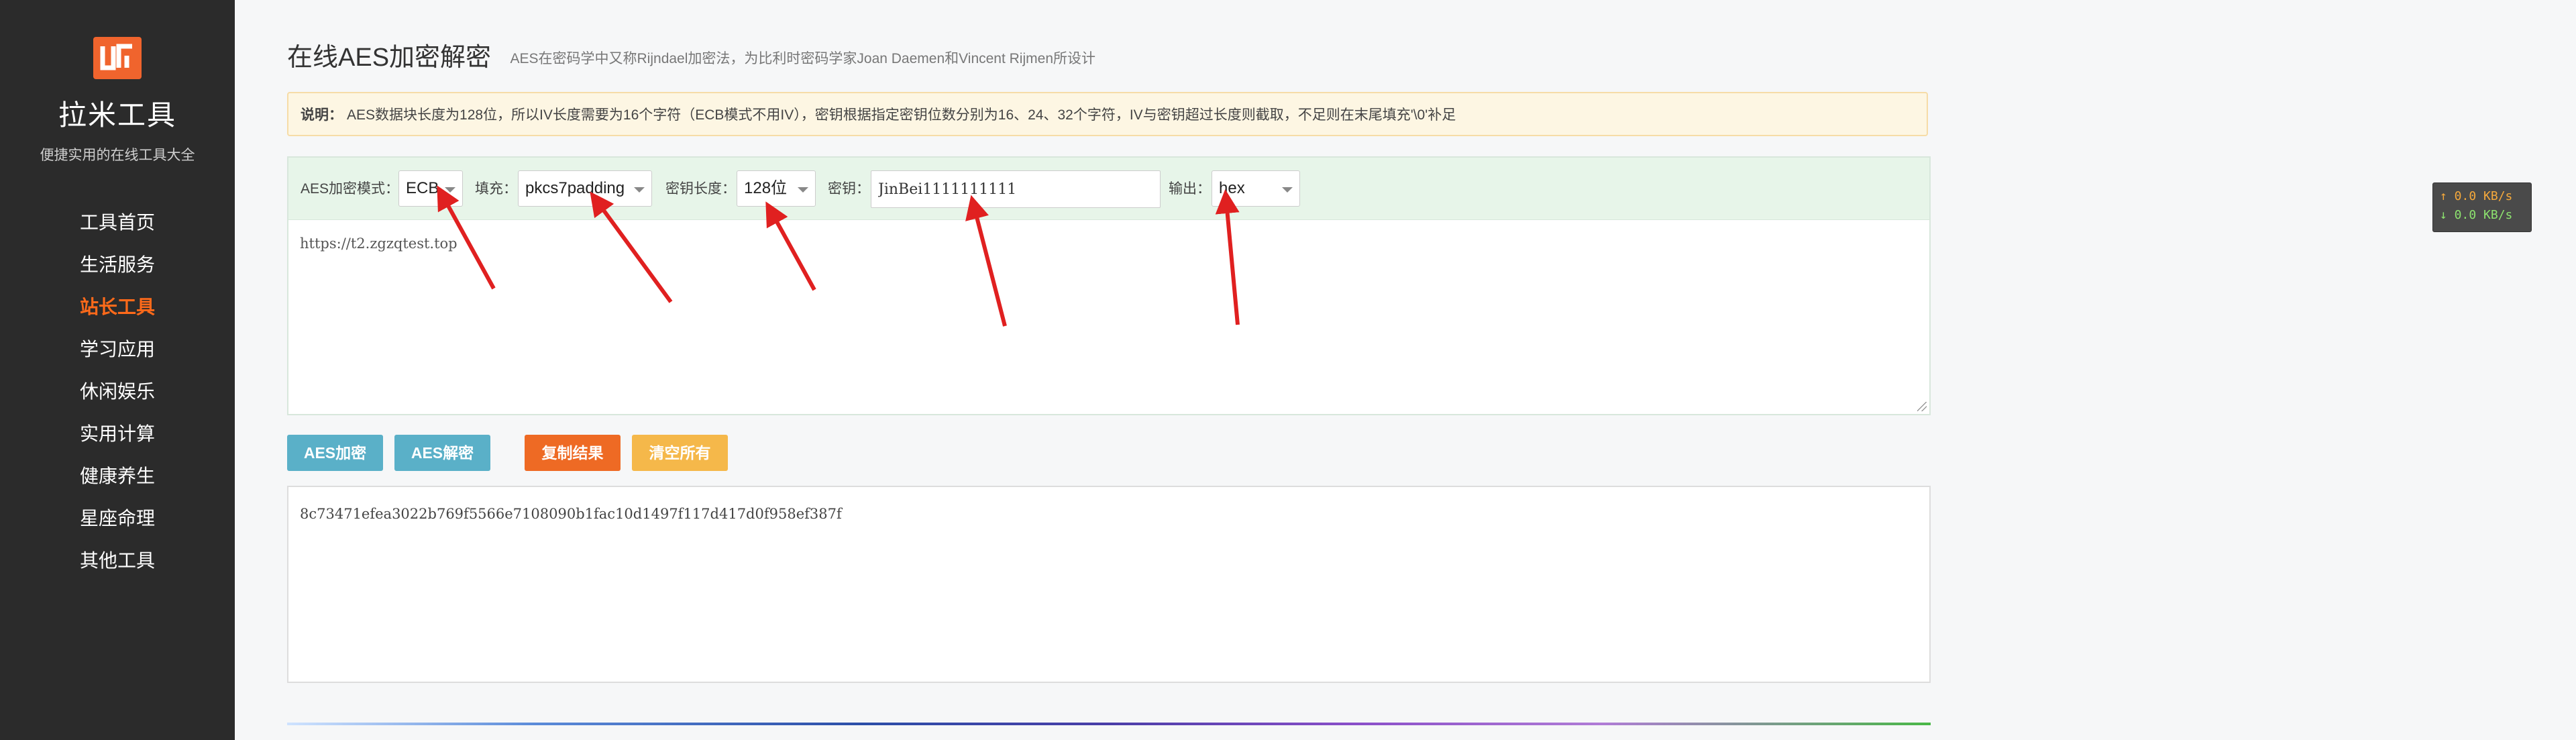 This screenshot has width=2576, height=740. I want to click on key-label: 密钥：, so click(849, 189).